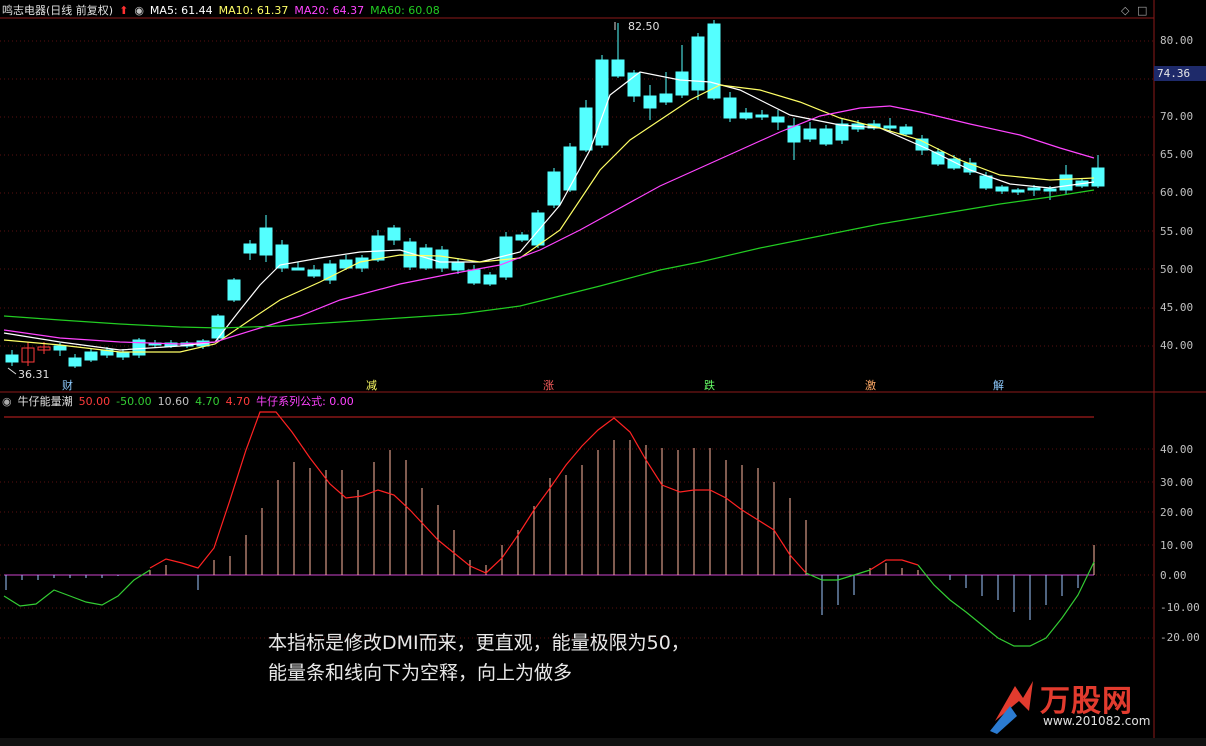 Image resolution: width=1206 pixels, height=746 pixels. Describe the element at coordinates (479, 643) in the screenshot. I see `note-line-1: 本指标是修改DMI而来，更直观，能量极限为50，` at that location.